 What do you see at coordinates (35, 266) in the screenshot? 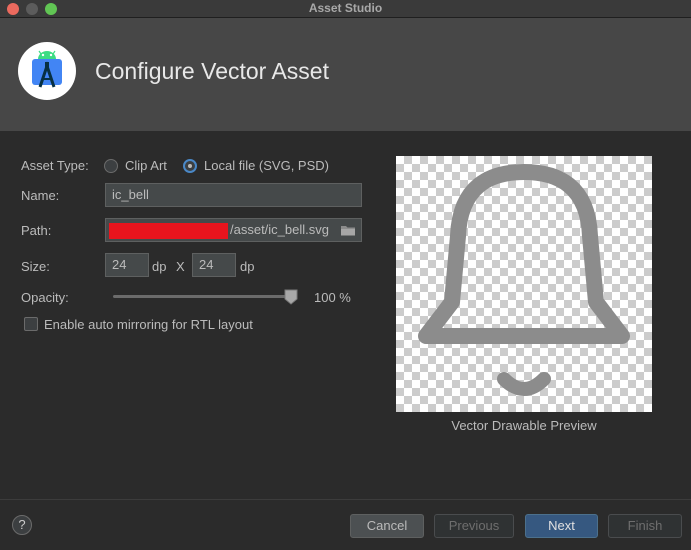
I see `size-label: Size:` at bounding box center [35, 266].